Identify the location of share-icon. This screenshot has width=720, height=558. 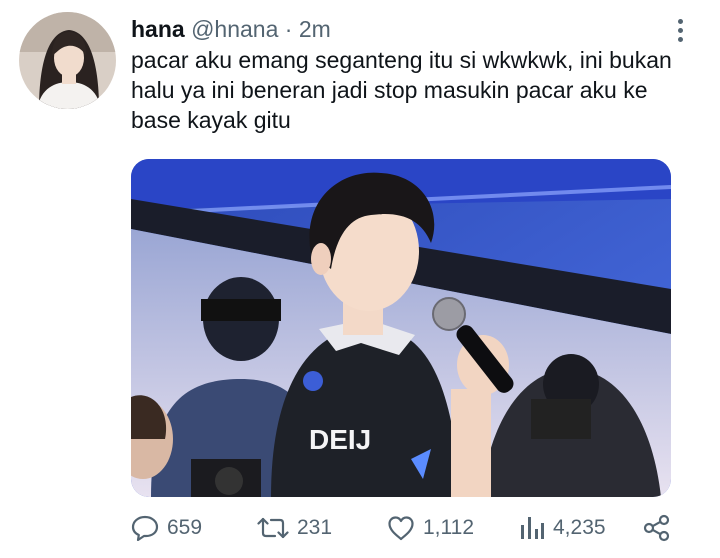
(656, 528).